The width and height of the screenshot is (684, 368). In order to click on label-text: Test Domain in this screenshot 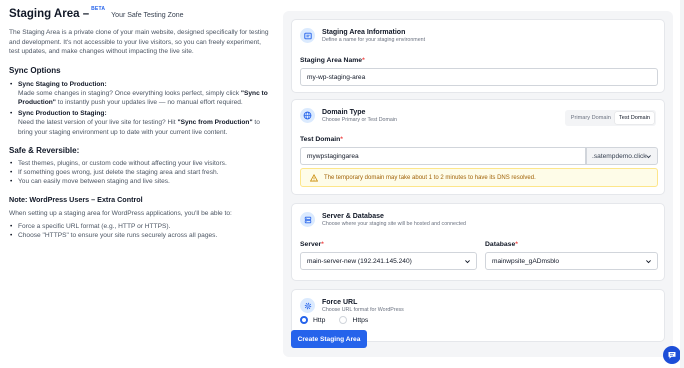, I will do `click(320, 139)`.